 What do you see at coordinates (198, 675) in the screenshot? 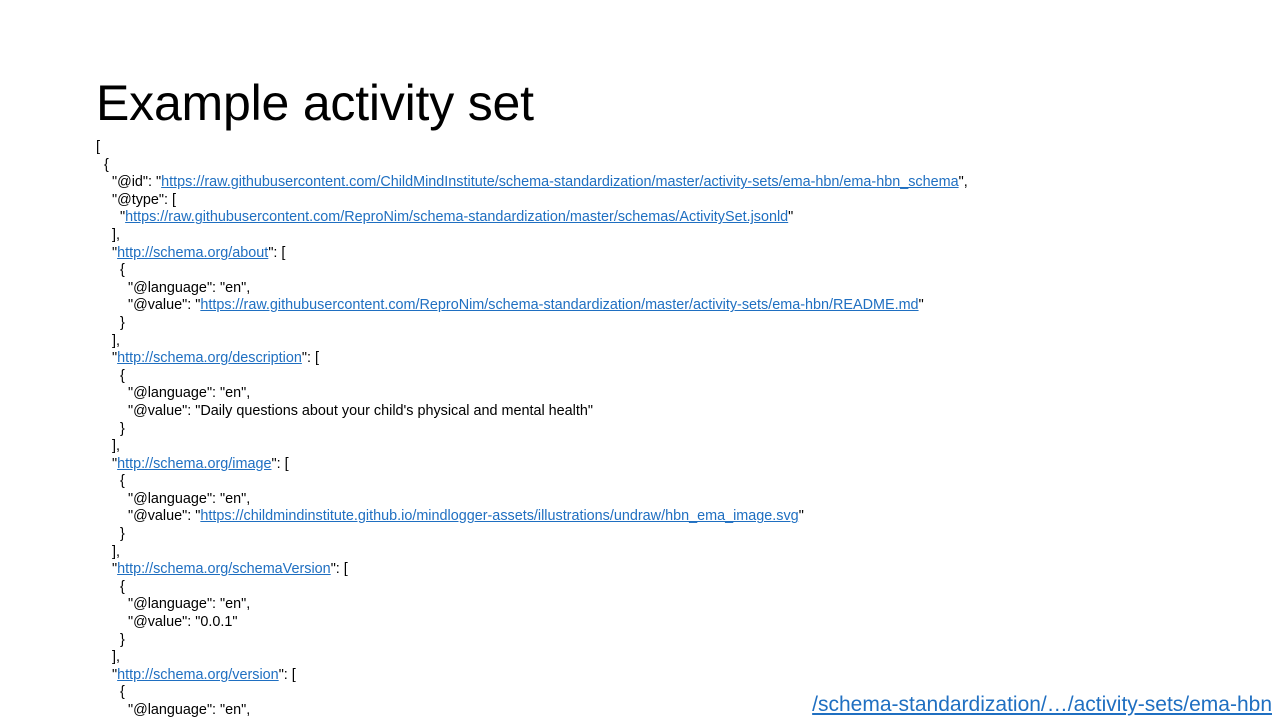
I see `code-hyperlink: http://schema.org/version` at bounding box center [198, 675].